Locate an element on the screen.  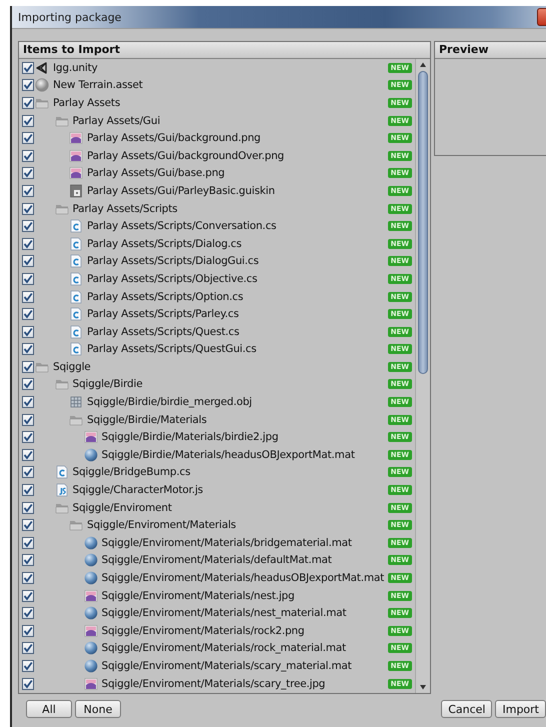
asset-path: Sqiggle/Enviroment/Materials/scary_material.mat is located at coordinates (227, 666).